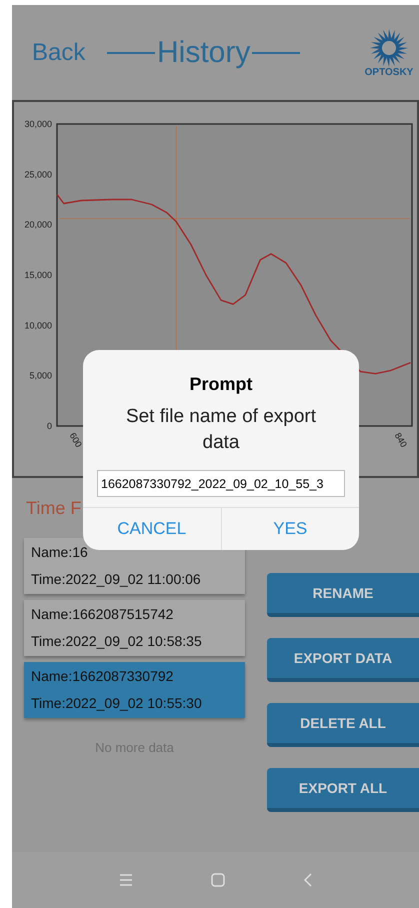 Image resolution: width=419 pixels, height=908 pixels. Describe the element at coordinates (38, 275) in the screenshot. I see `y-tick-label: 15,000` at that location.